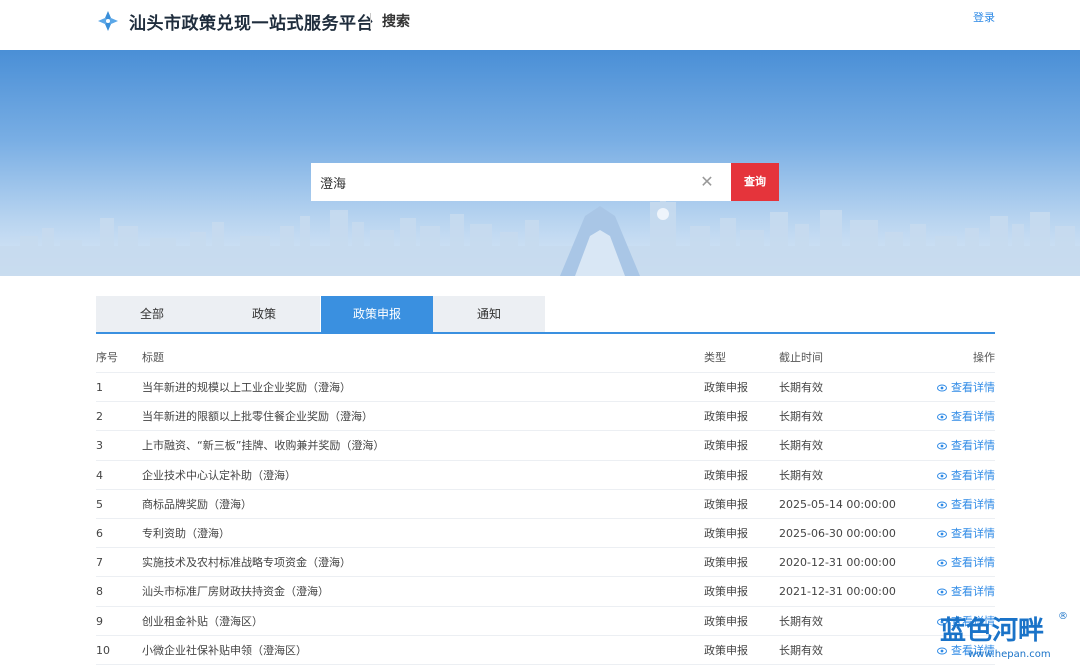  What do you see at coordinates (545, 621) in the screenshot?
I see `table-row: 9 创业租金补贴（澄海区） 政策申报 长期有效 查看详情` at bounding box center [545, 621].